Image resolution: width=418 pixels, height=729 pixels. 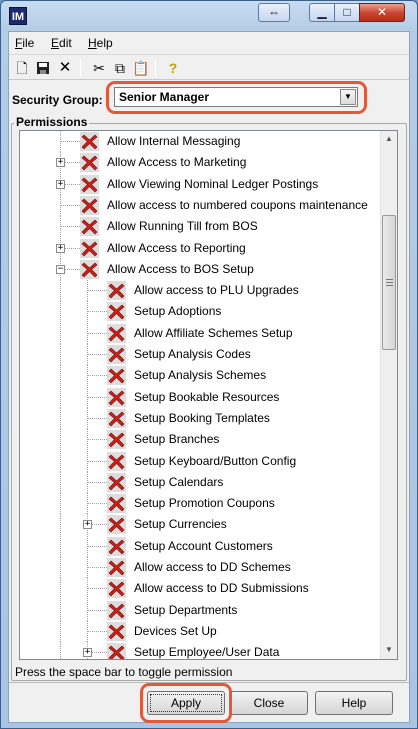 What do you see at coordinates (207, 652) in the screenshot?
I see `permission-label: Setup Employee/User Data` at bounding box center [207, 652].